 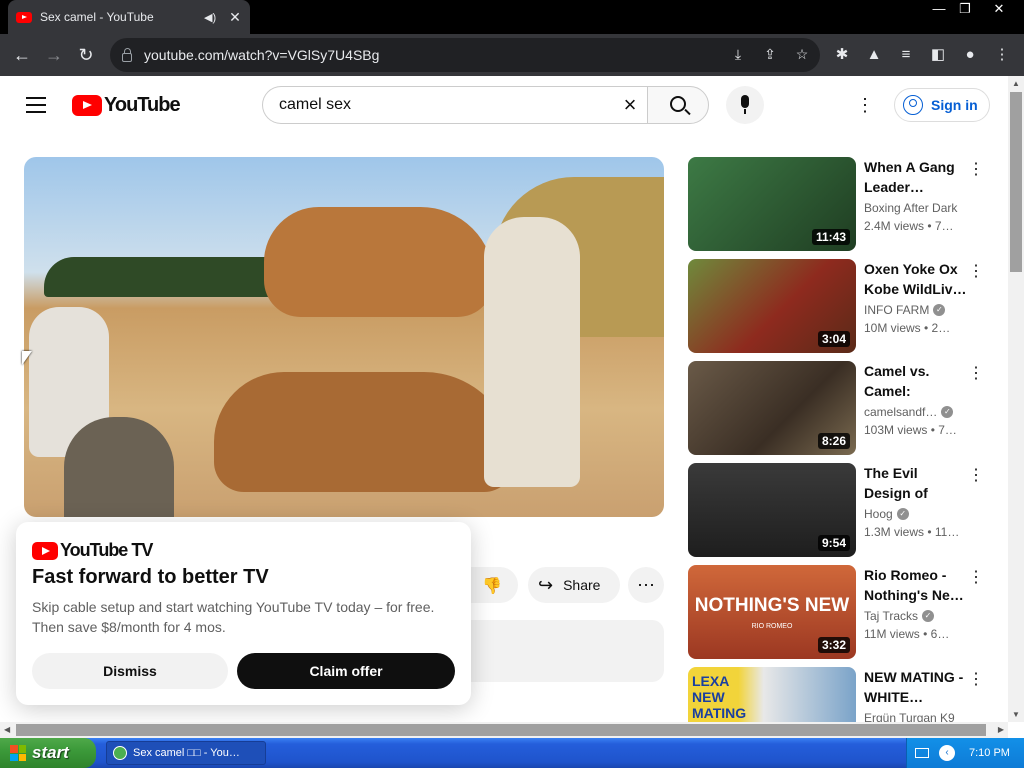 What do you see at coordinates (1016, 399) in the screenshot?
I see `vertical-scrollbar: ▲ ▼` at bounding box center [1016, 399].